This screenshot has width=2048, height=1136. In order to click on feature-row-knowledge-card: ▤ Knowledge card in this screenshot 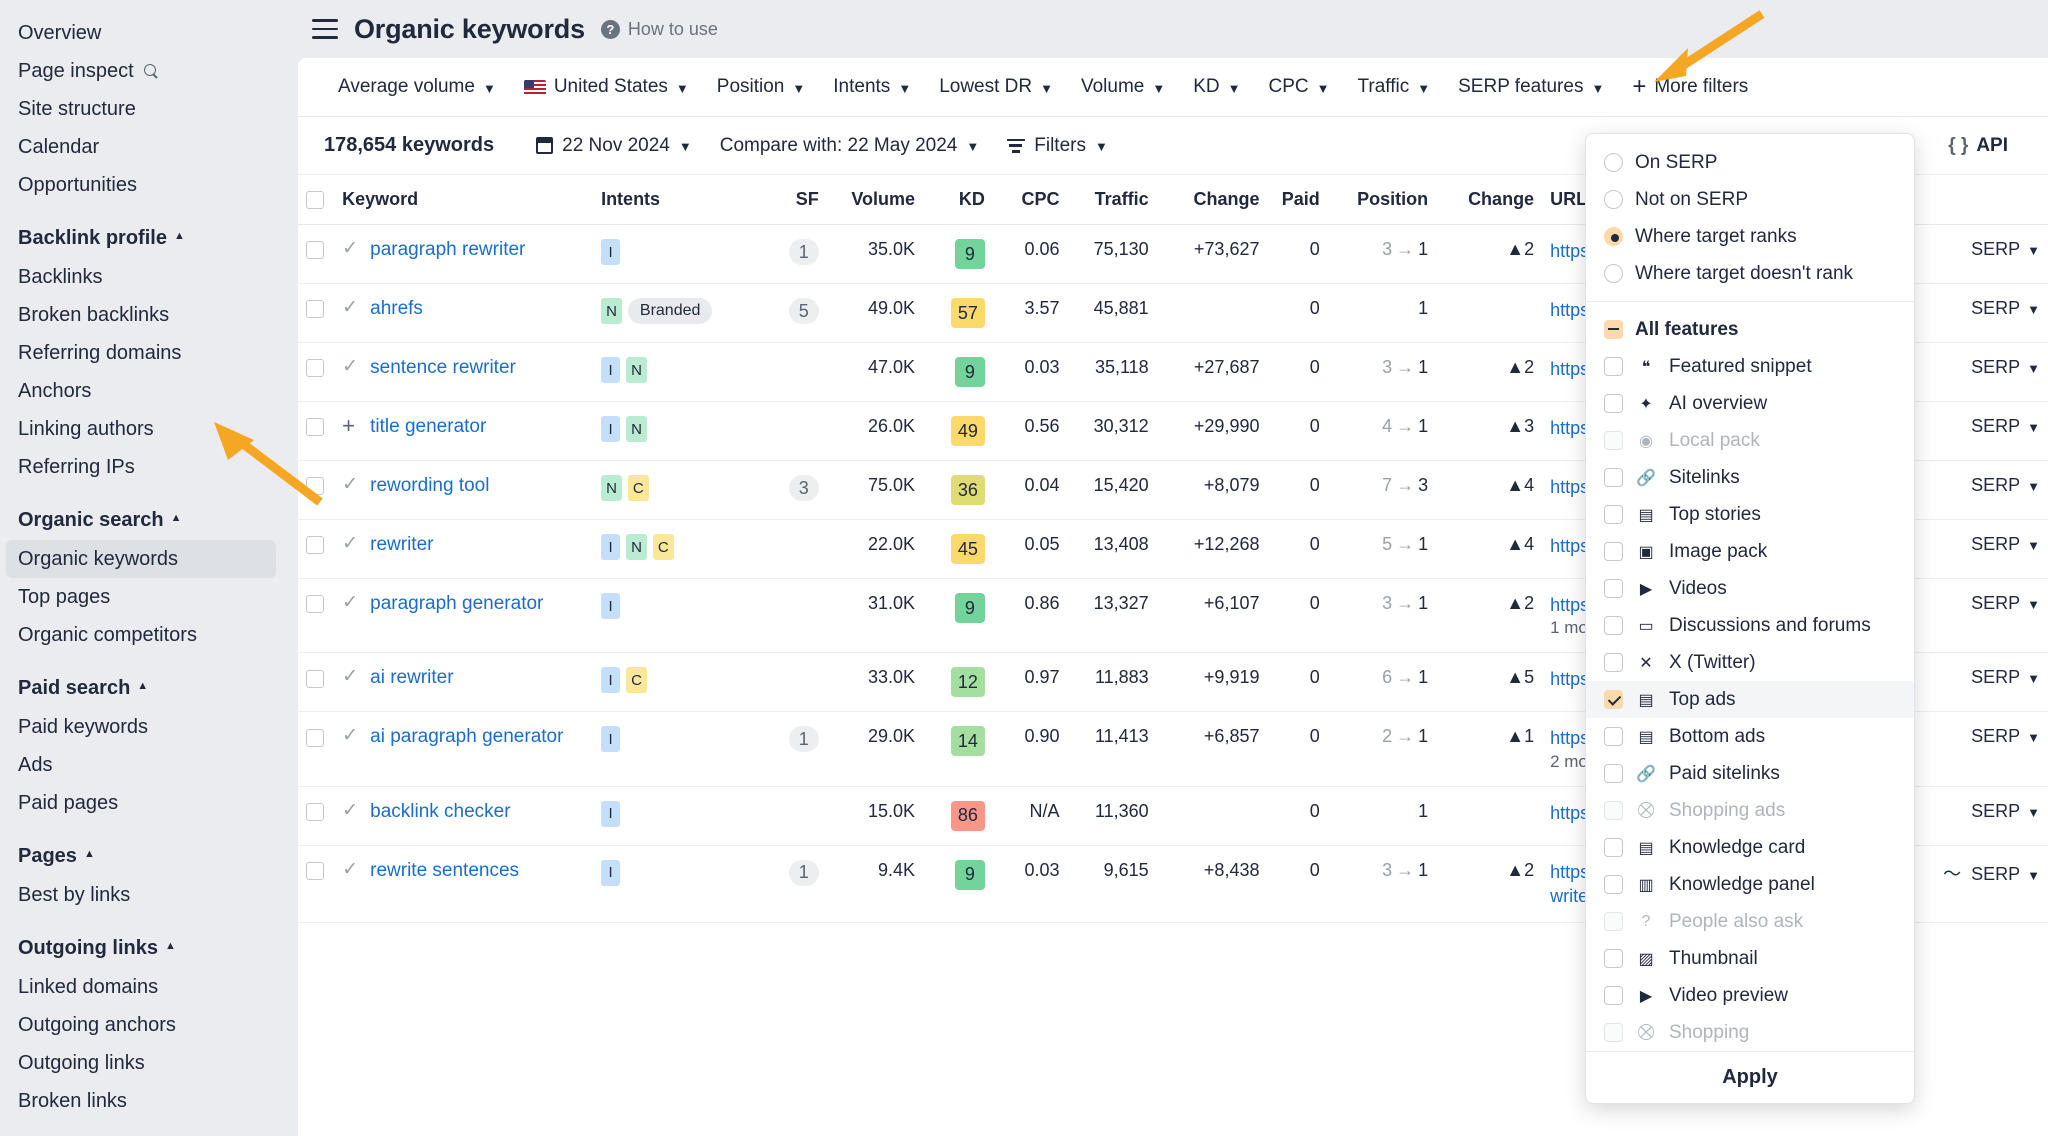, I will do `click(1750, 847)`.